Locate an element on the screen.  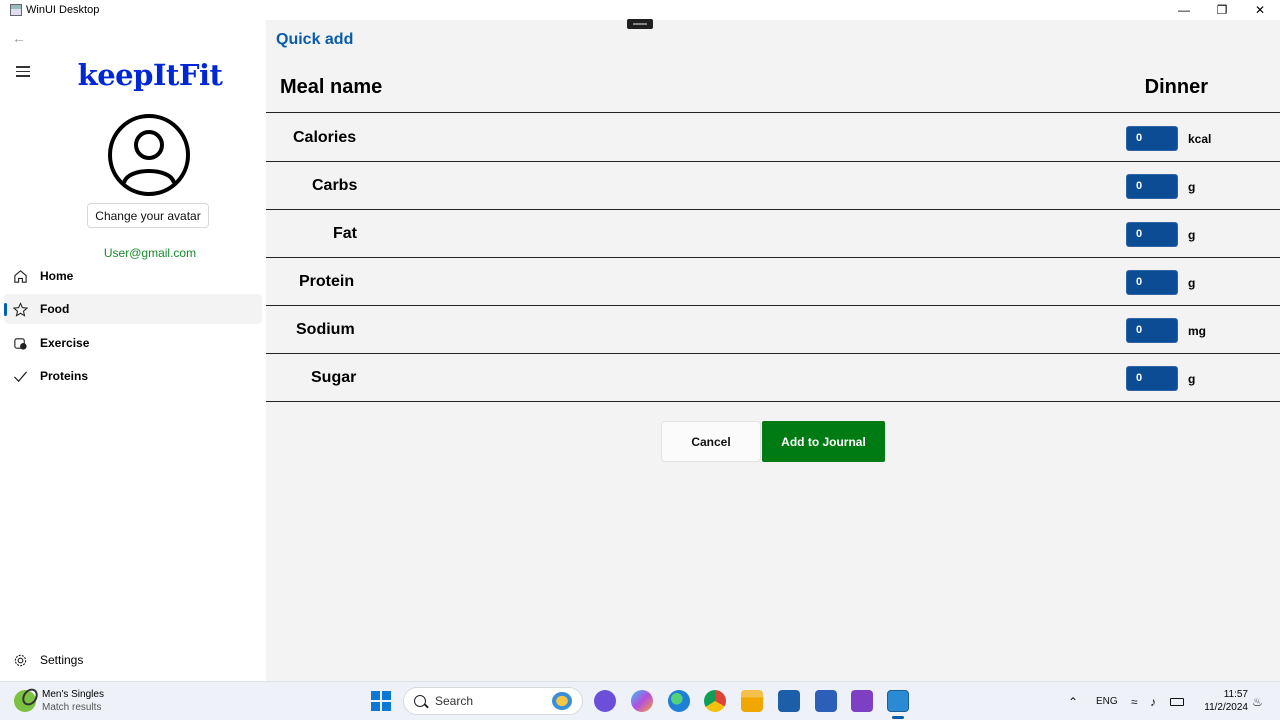
clock: 11:57 11/2/2024 is located at coordinates (1222, 701).